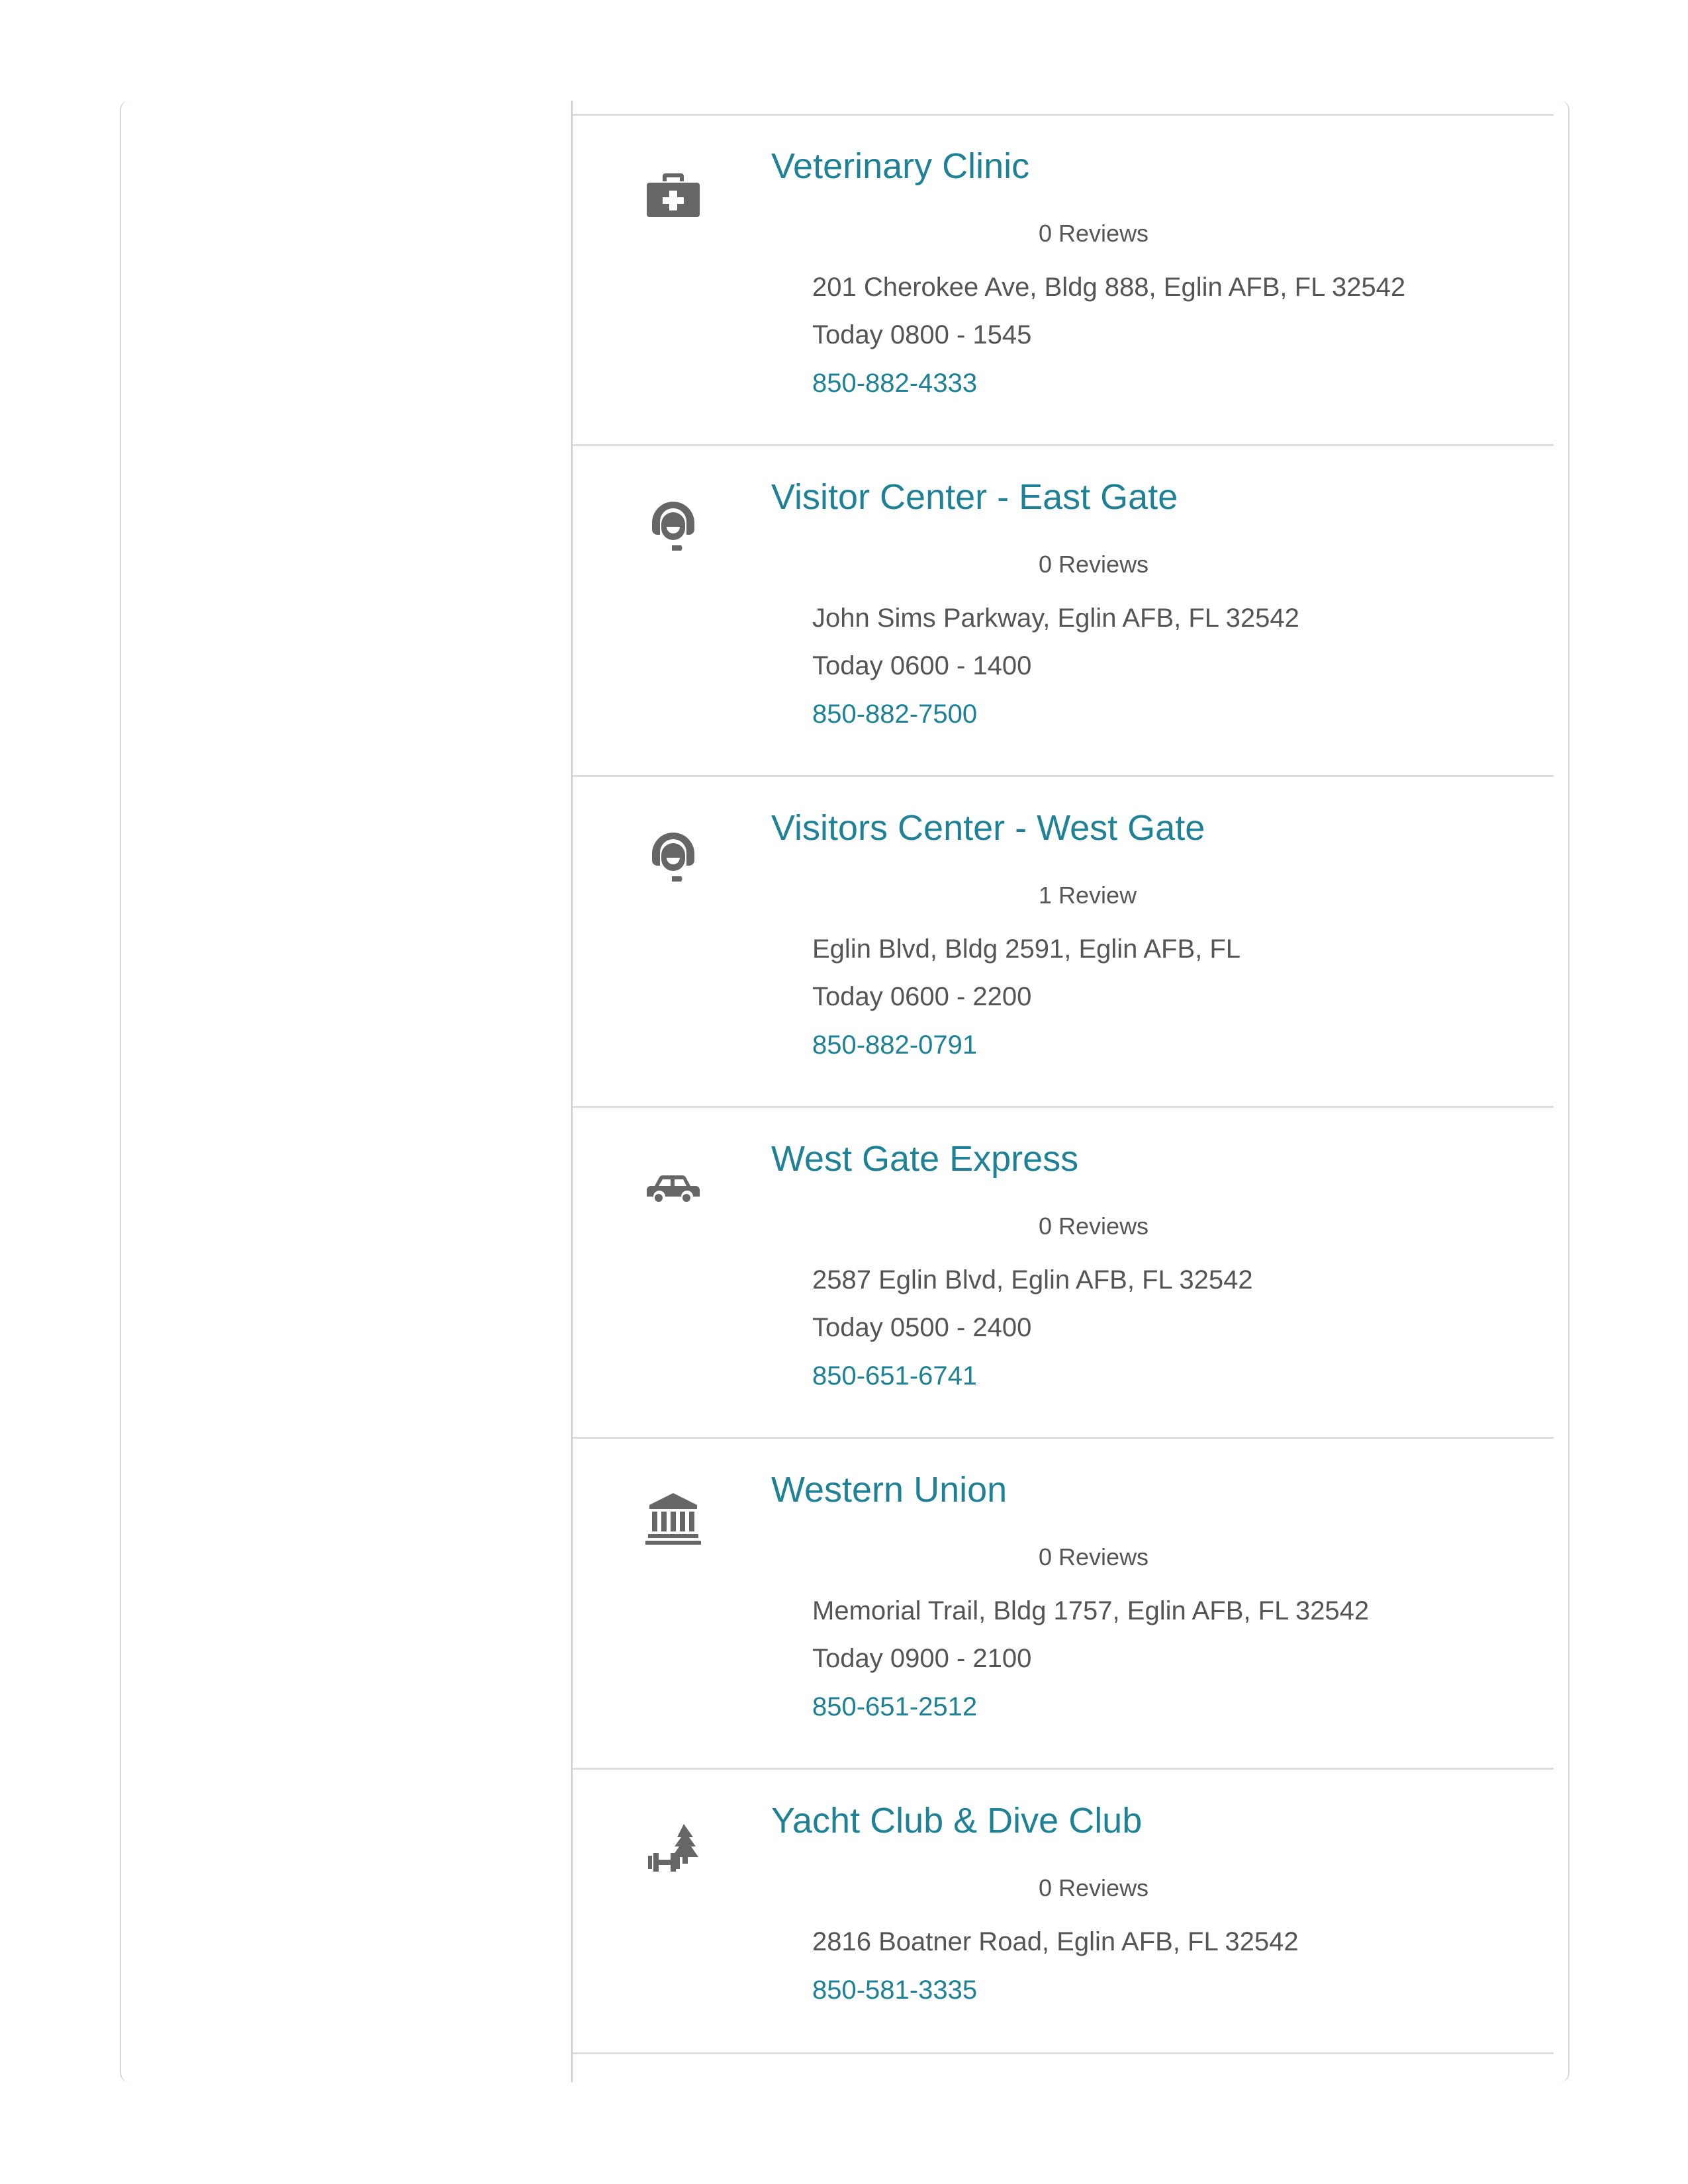  I want to click on bank-icon, so click(673, 1518).